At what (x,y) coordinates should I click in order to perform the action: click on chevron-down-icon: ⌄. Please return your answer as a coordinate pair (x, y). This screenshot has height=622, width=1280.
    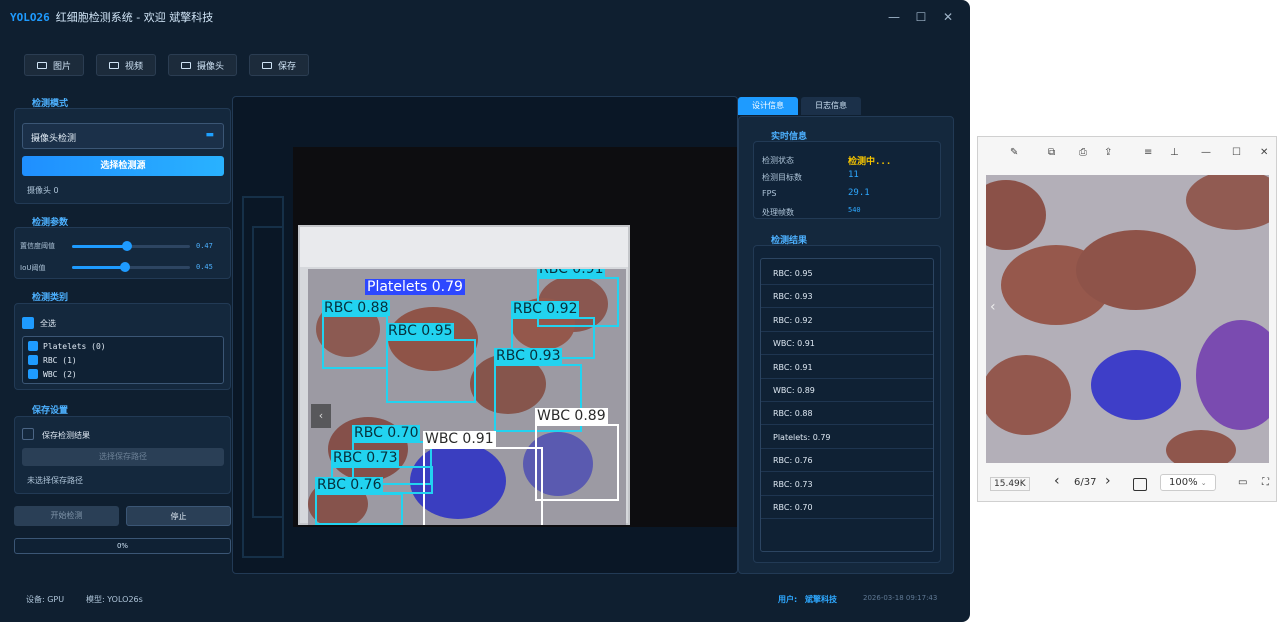
    Looking at the image, I should click on (1203, 483).